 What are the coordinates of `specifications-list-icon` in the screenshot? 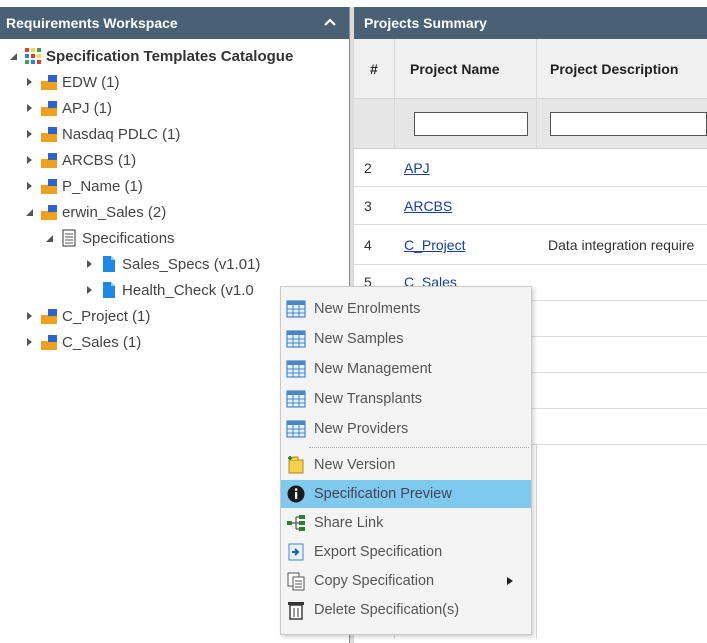 It's located at (69, 238).